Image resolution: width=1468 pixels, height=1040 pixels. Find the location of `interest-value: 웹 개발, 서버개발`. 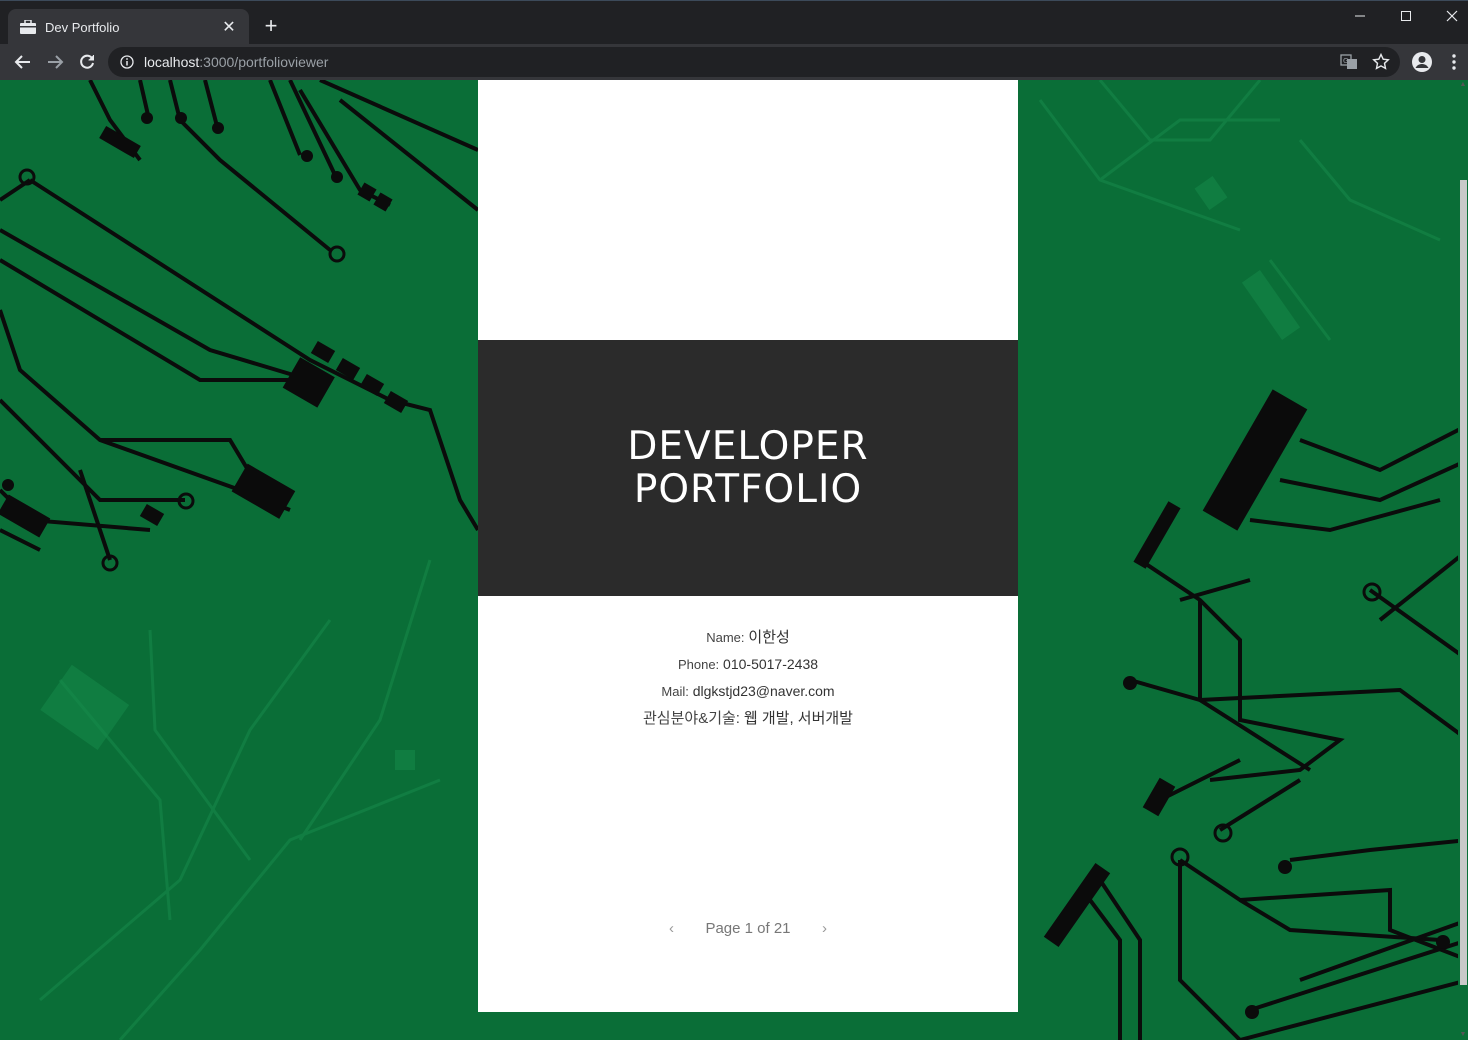

interest-value: 웹 개발, 서버개발 is located at coordinates (798, 718).